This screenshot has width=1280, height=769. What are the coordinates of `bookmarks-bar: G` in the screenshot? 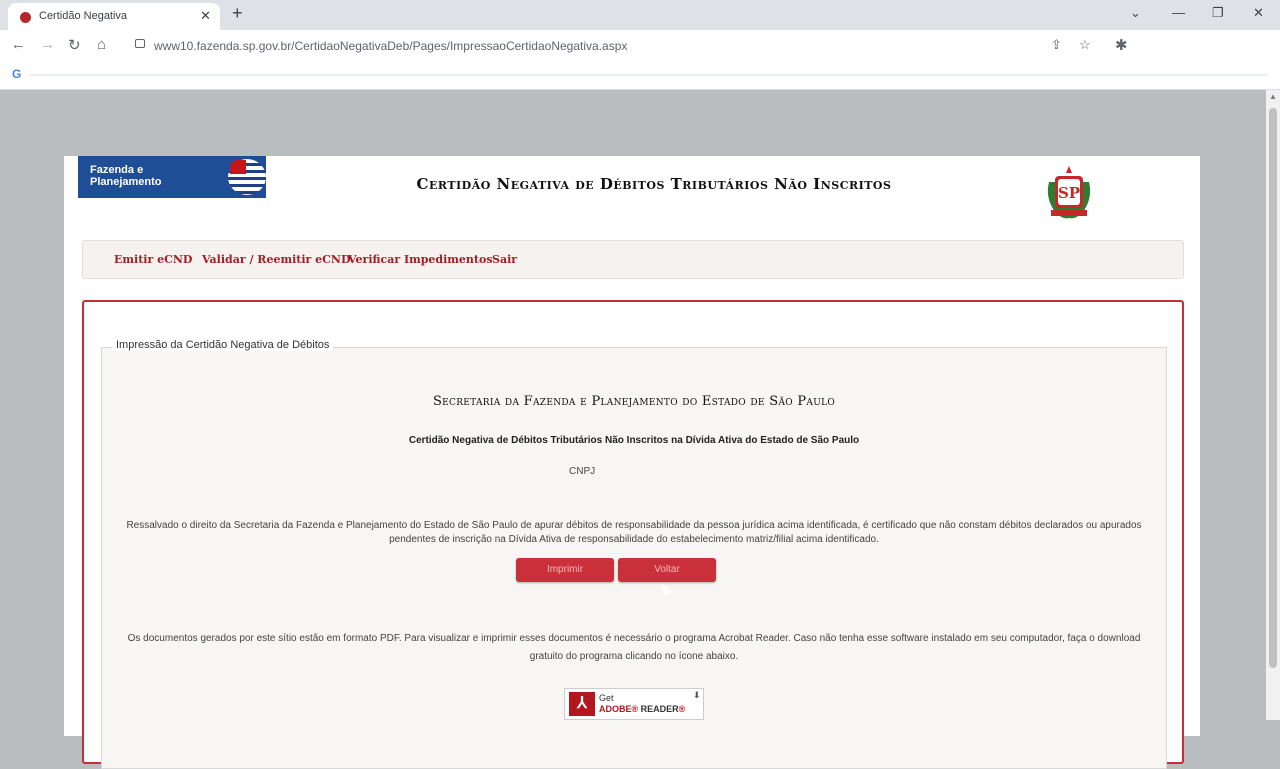 It's located at (640, 76).